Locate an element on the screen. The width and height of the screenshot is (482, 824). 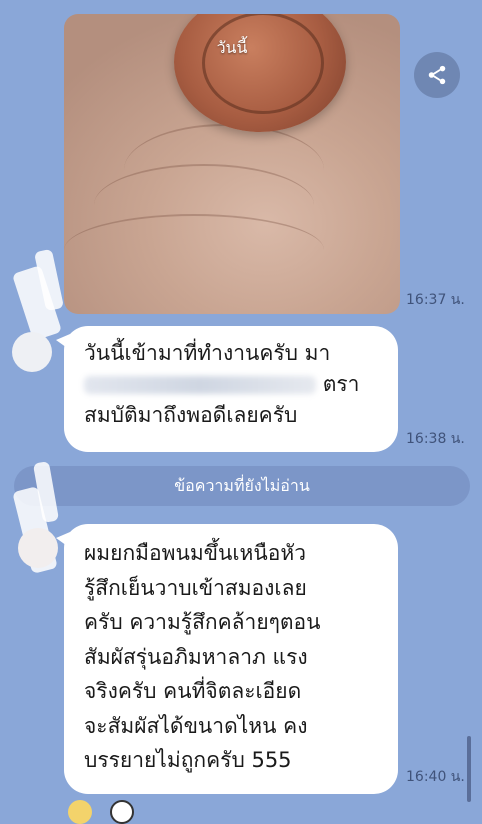
share-icon is located at coordinates (437, 75).